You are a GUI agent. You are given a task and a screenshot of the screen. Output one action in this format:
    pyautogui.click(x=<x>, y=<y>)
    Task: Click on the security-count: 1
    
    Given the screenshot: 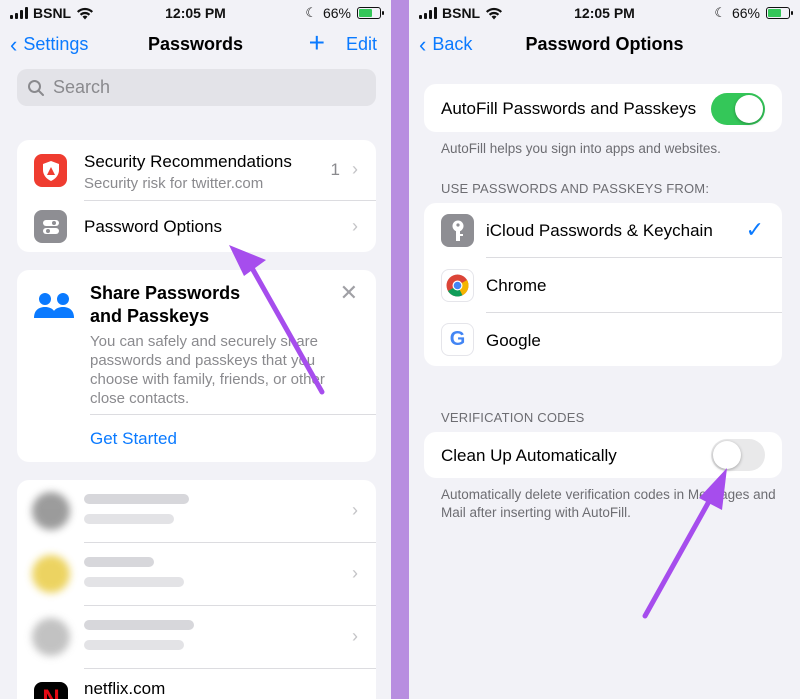 What is the action you would take?
    pyautogui.click(x=335, y=169)
    